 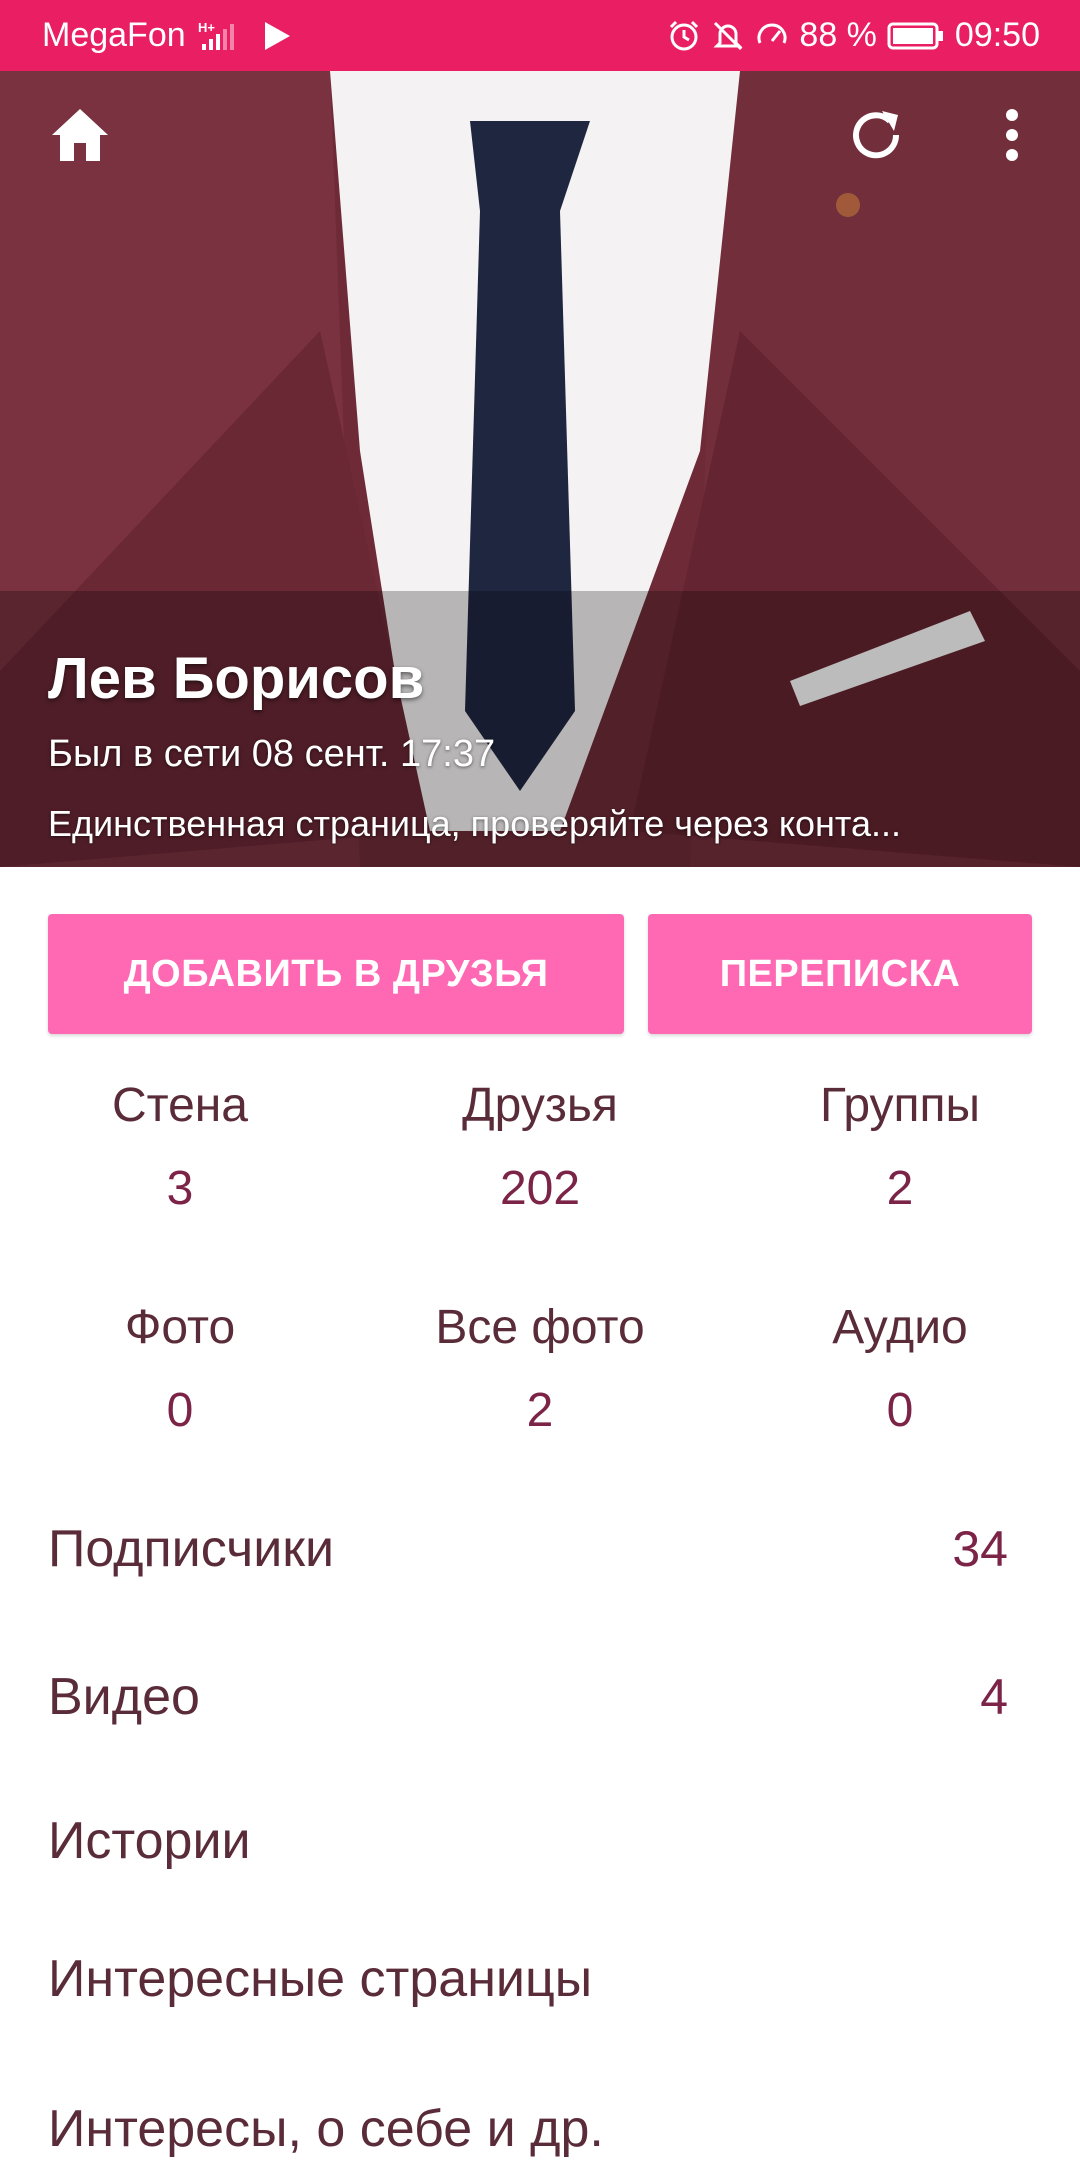 What do you see at coordinates (528, 1697) in the screenshot?
I see `row-videos: Видео 4` at bounding box center [528, 1697].